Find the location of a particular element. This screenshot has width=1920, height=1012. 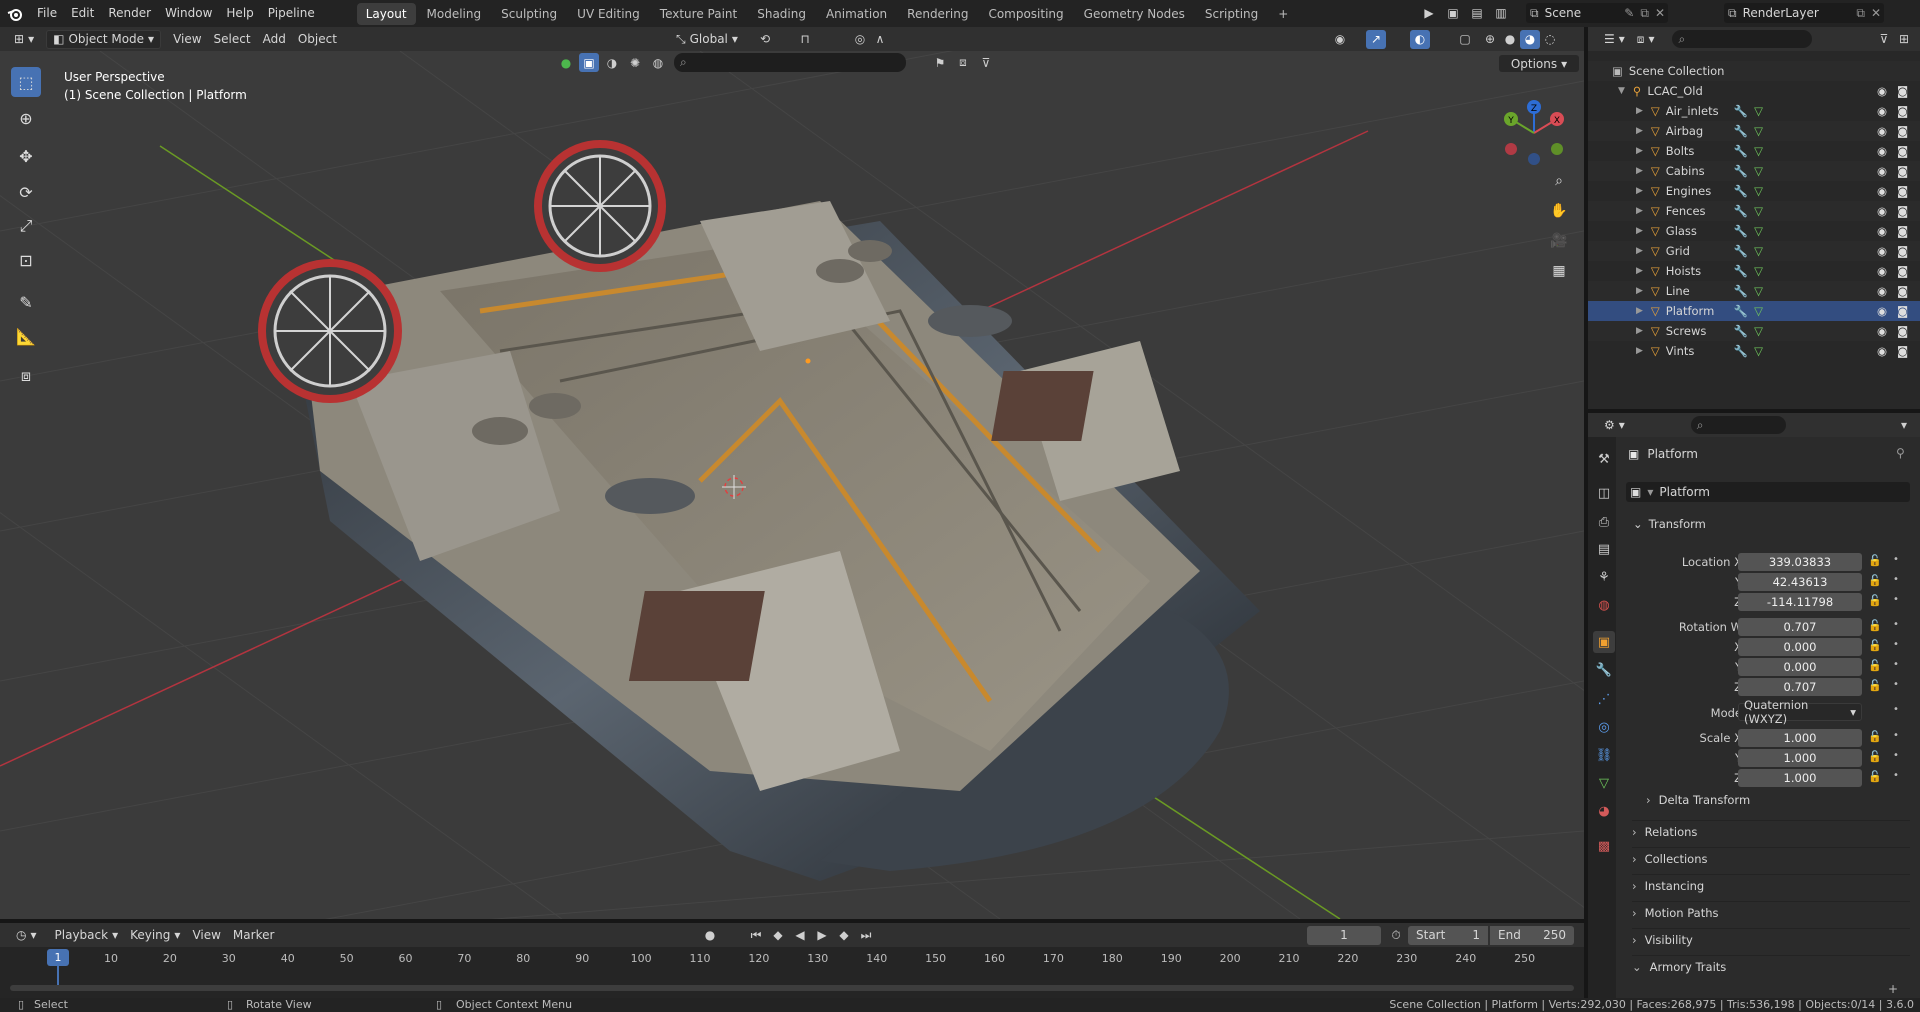

snap-icon: ⊓ is located at coordinates (805, 39).